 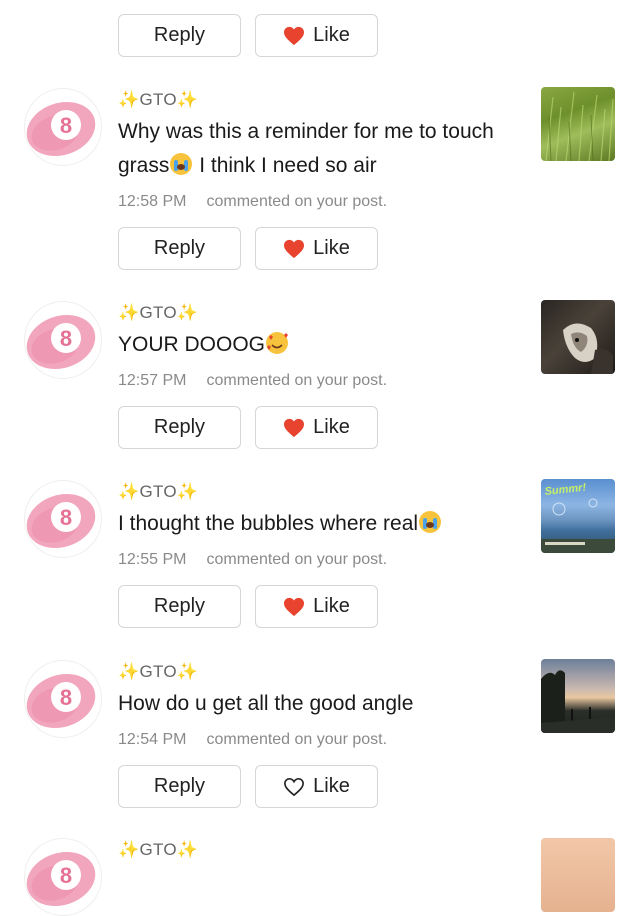 I want to click on skin-photo, so click(x=578, y=846).